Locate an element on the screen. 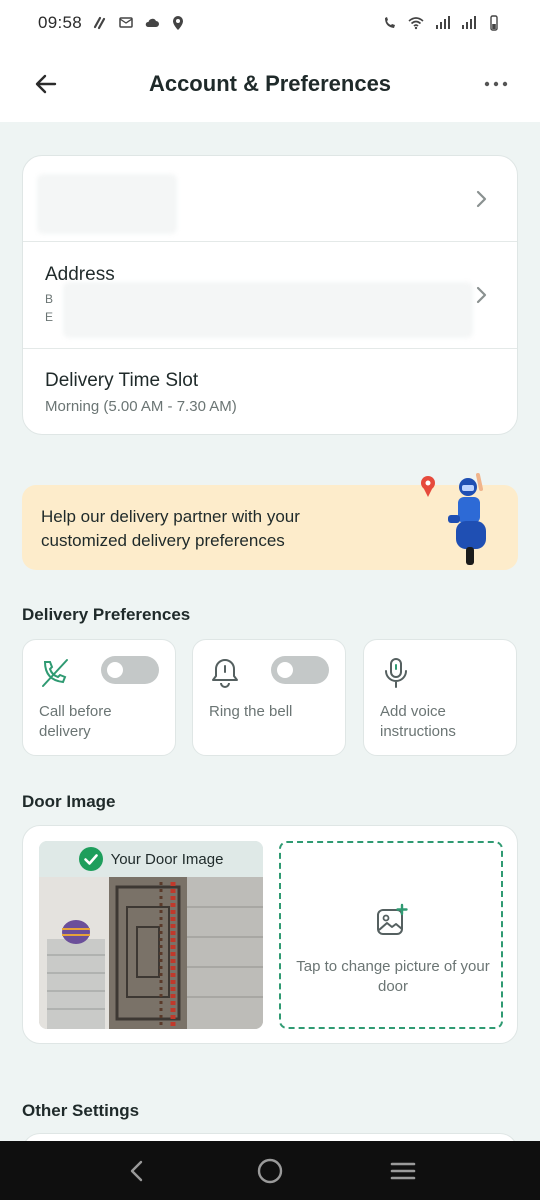 Image resolution: width=540 pixels, height=1200 pixels. pref-label: Call before delivery is located at coordinates (75, 721).